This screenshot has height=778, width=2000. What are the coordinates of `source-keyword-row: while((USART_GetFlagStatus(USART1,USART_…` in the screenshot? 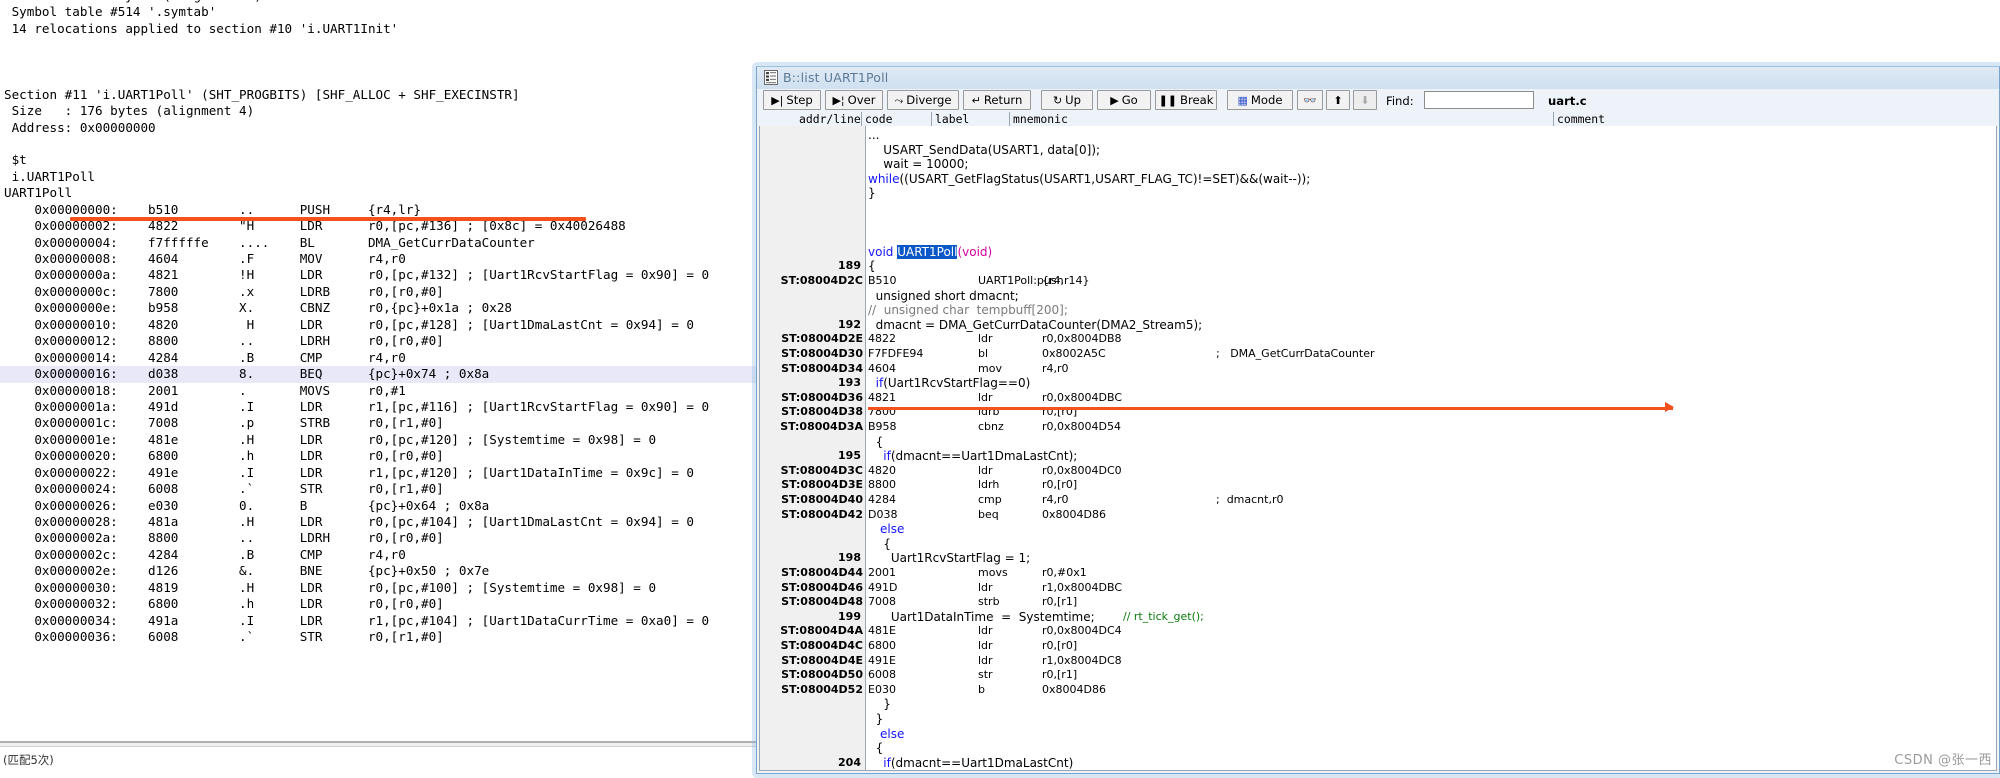 It's located at (1431, 179).